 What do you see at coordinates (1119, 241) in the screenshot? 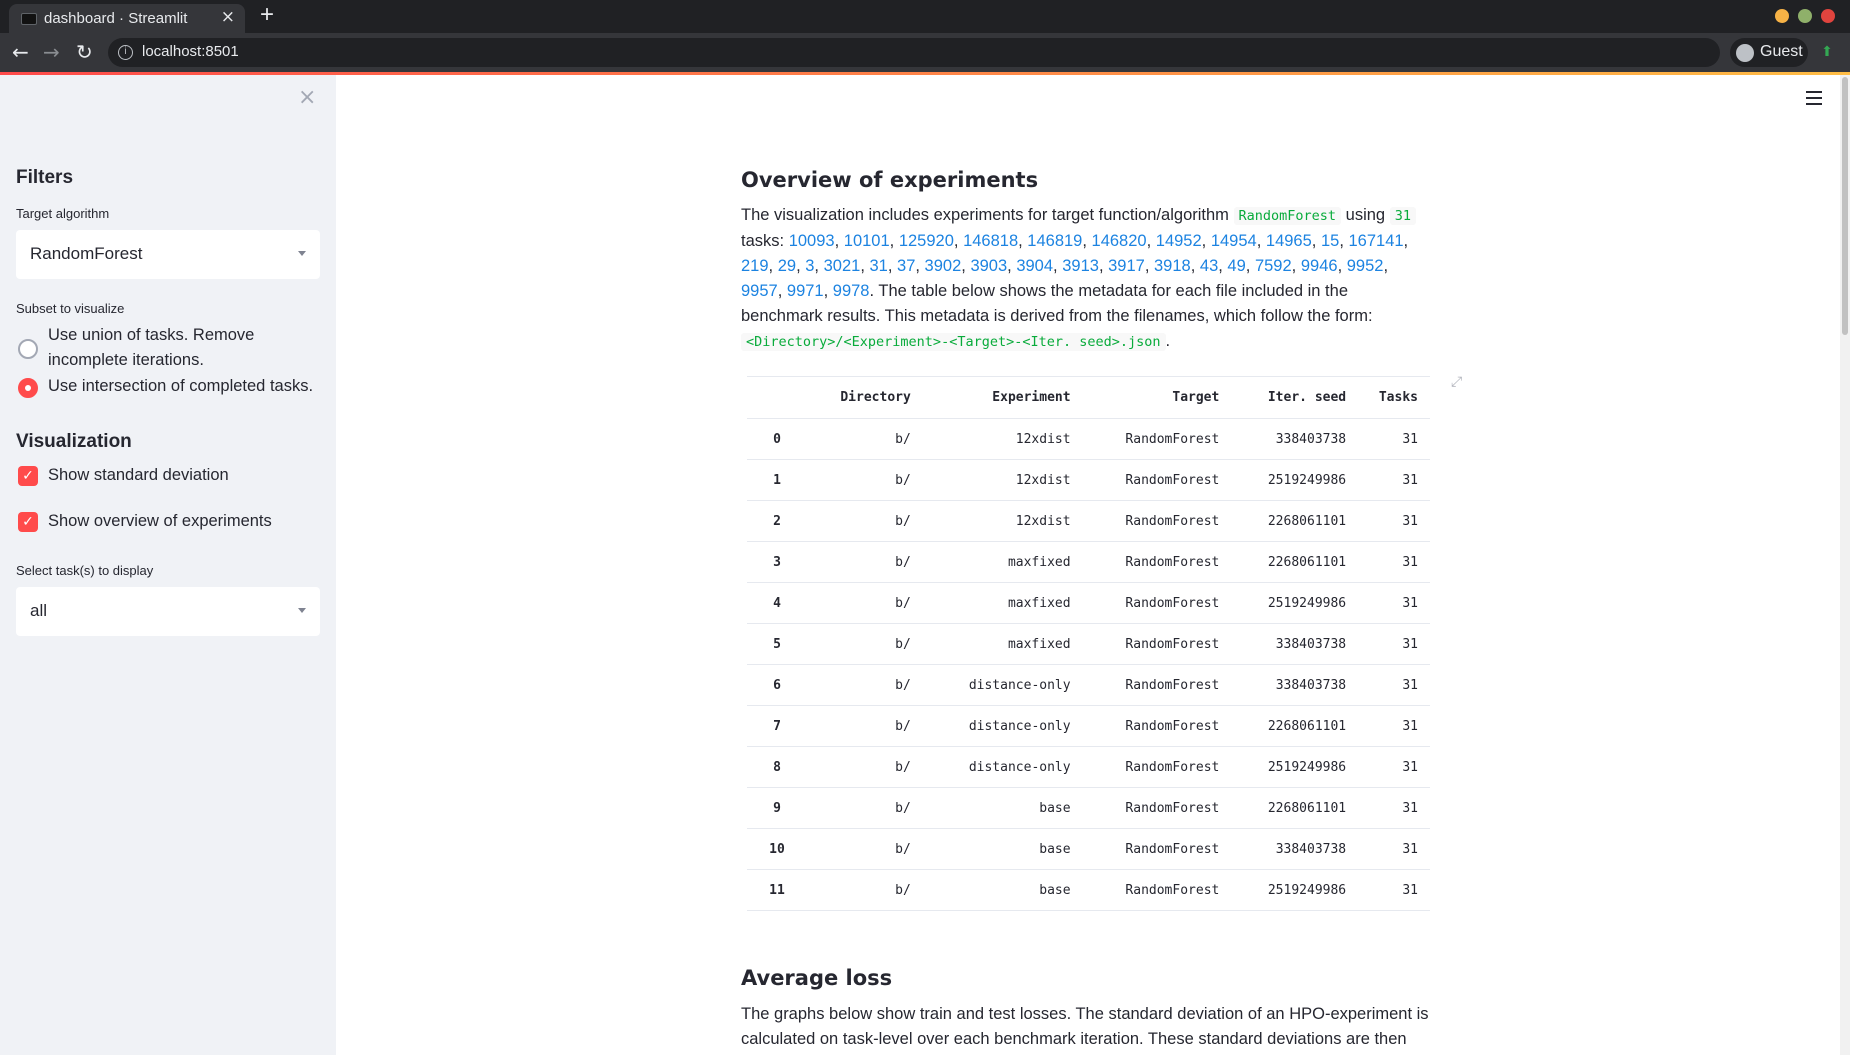
I see `task-link: 146820` at bounding box center [1119, 241].